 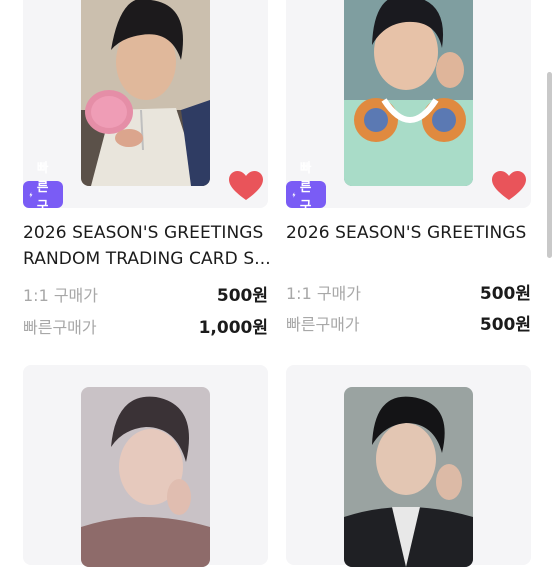 I want to click on price-row-quick: 빠른구매가 500원, so click(x=408, y=325).